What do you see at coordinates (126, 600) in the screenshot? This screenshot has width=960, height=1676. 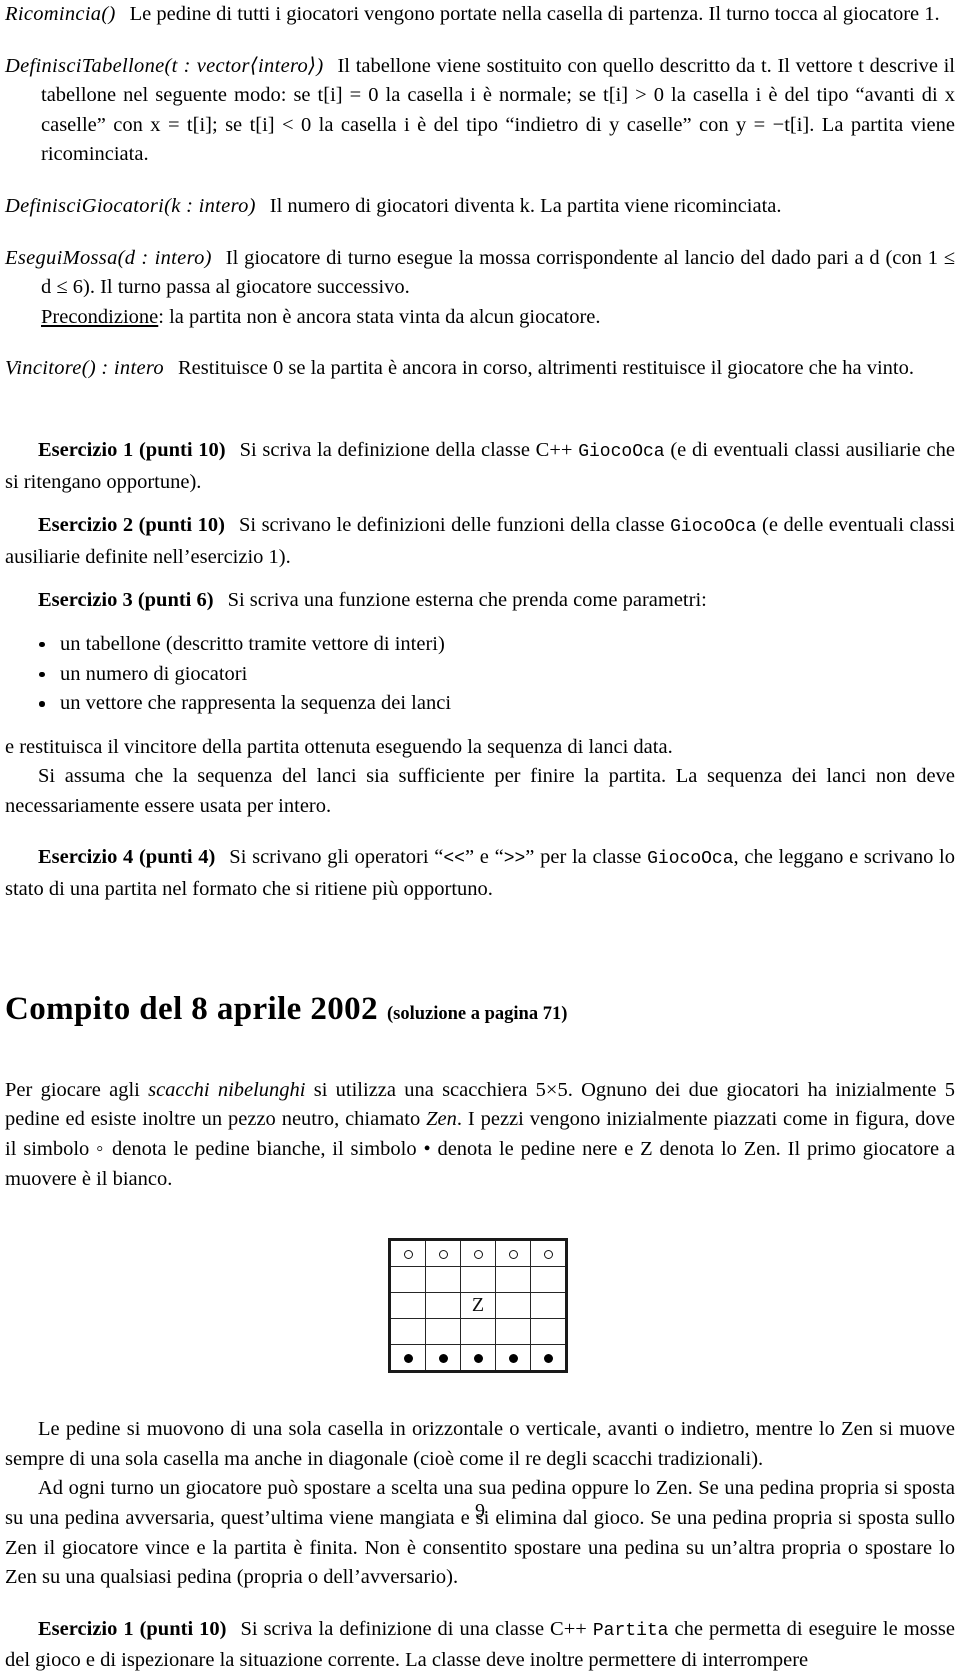 I see `exercise-label: Esercizio 3 (punti 6)` at bounding box center [126, 600].